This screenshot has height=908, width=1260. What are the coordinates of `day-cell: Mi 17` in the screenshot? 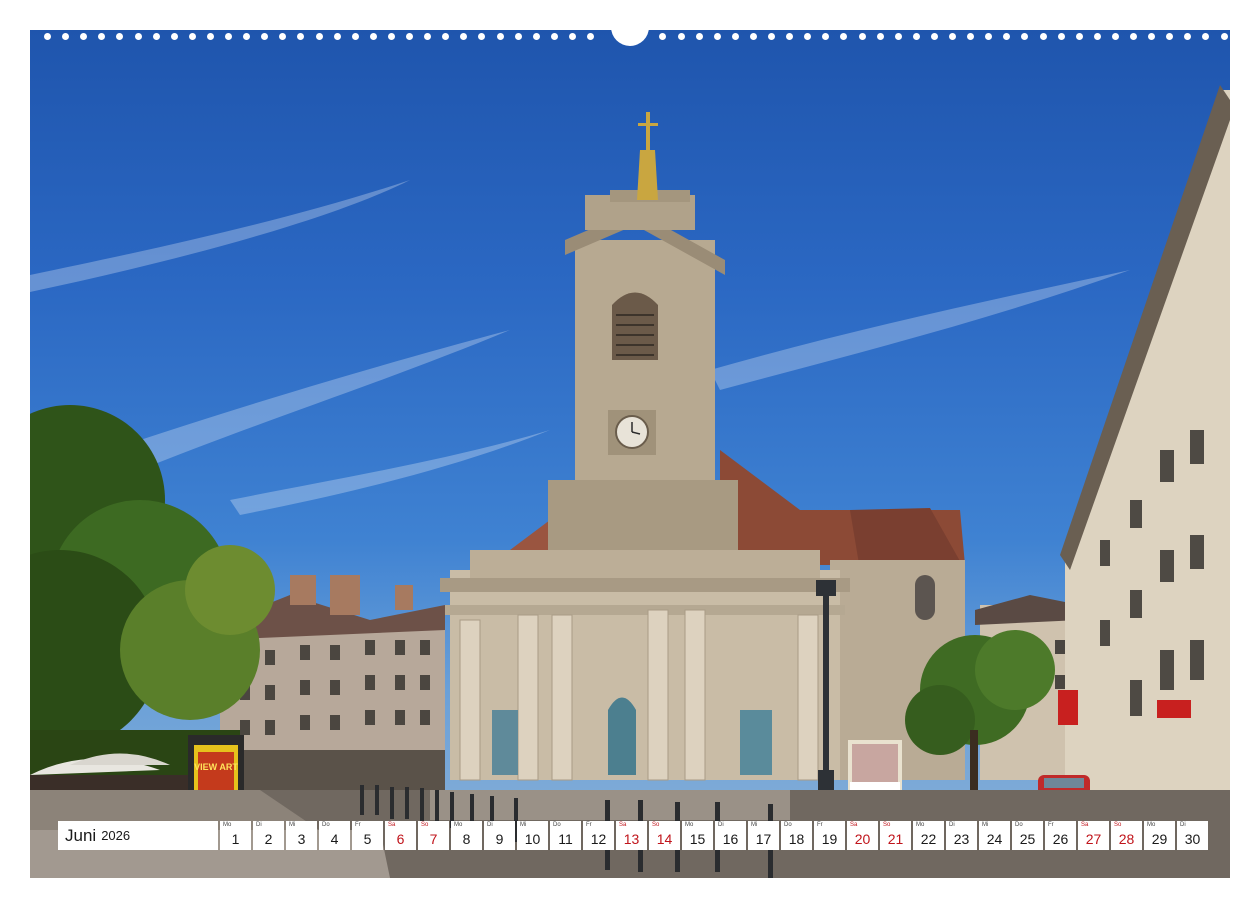 It's located at (763, 835).